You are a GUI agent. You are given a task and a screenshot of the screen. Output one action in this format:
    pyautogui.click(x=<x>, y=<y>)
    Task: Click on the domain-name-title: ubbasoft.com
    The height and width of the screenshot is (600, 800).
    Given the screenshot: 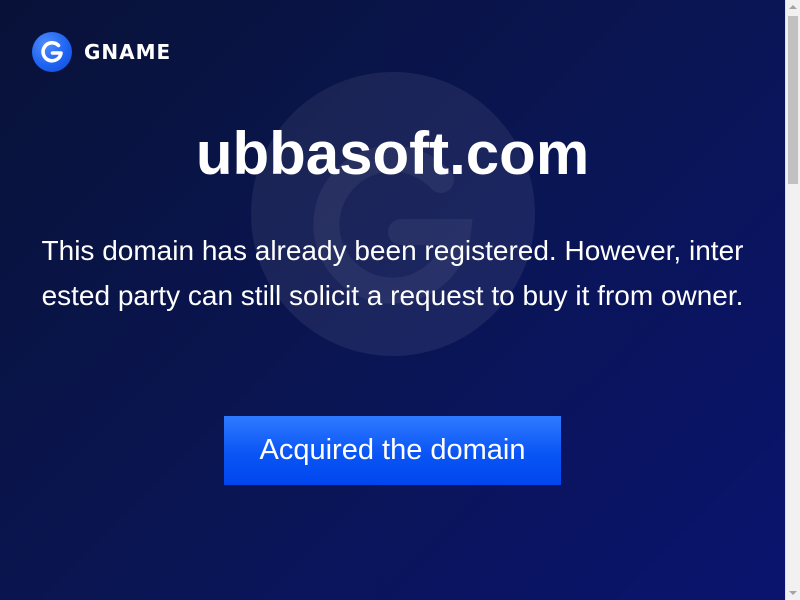 What is the action you would take?
    pyautogui.click(x=392, y=153)
    